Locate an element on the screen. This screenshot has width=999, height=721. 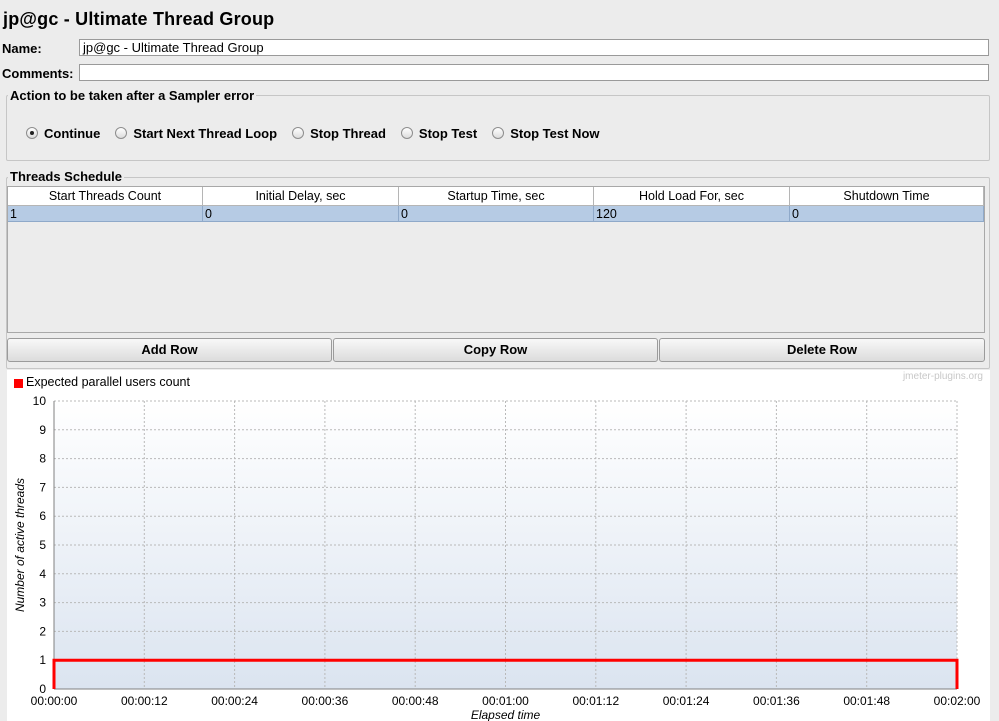
comments-field is located at coordinates (534, 72).